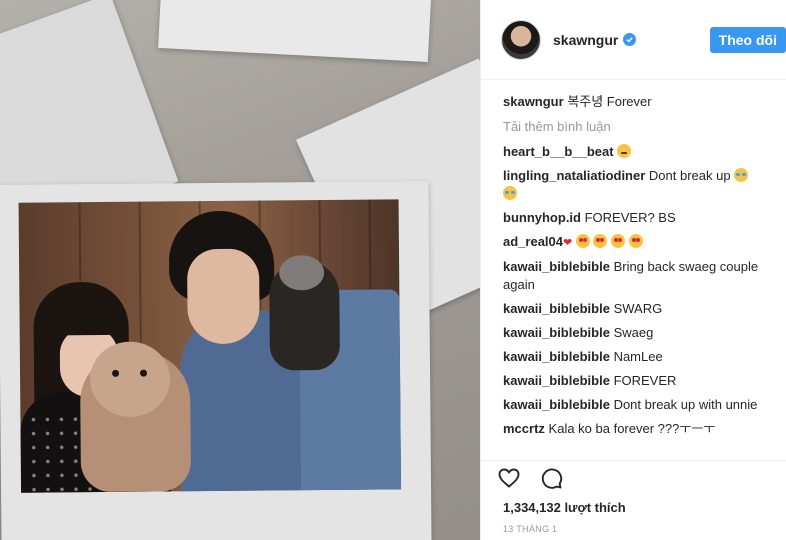 Image resolution: width=786 pixels, height=540 pixels. Describe the element at coordinates (574, 175) in the screenshot. I see `comment-username: lingling_nataliatiodiner` at that location.